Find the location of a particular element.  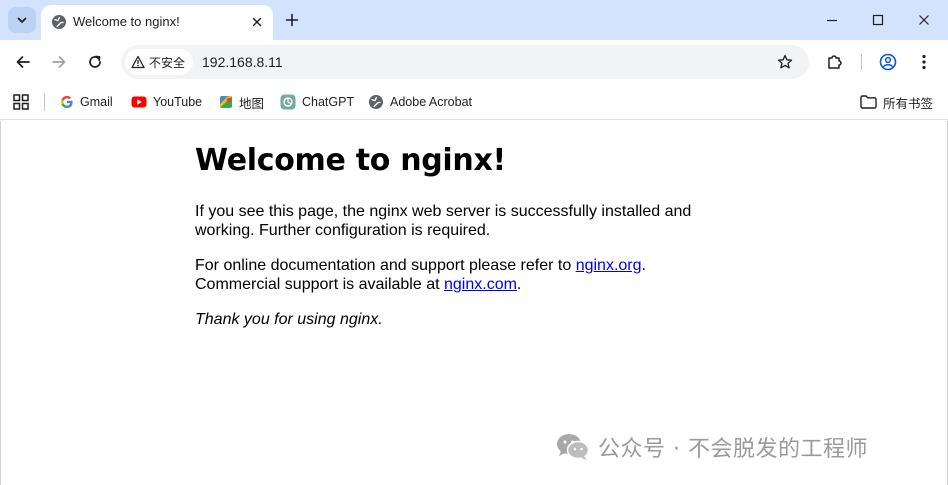

bookmark-label: YouTube is located at coordinates (178, 102).